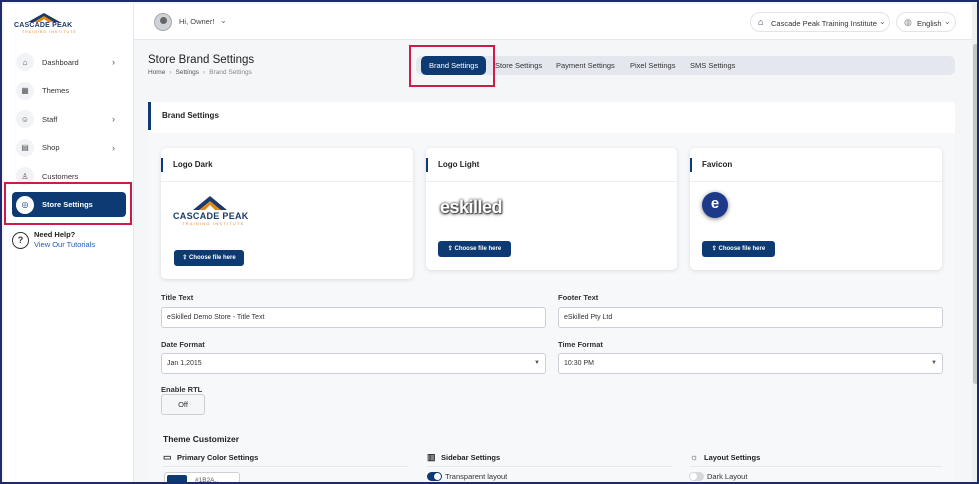  Describe the element at coordinates (25, 62) in the screenshot. I see `home-icon: ⌂` at that location.